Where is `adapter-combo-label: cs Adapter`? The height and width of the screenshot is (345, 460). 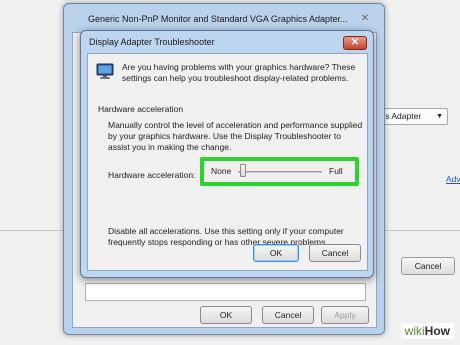 adapter-combo-label: cs Adapter is located at coordinates (401, 116).